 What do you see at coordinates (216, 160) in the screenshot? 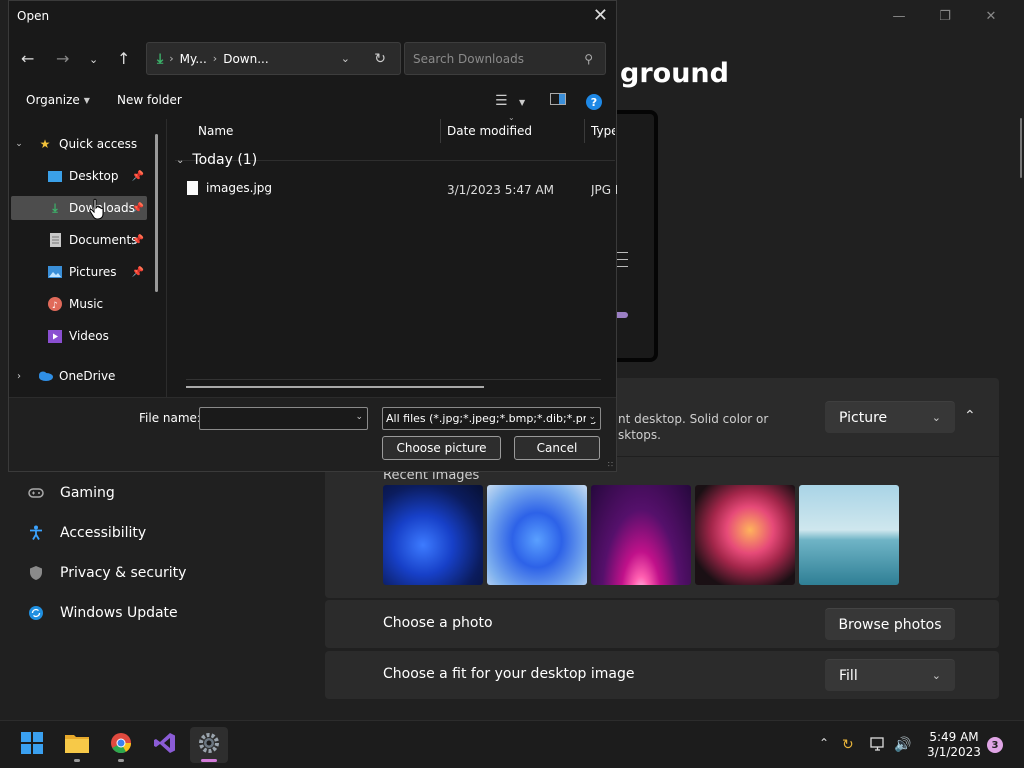
I see `group-header: ⌄ Today (1)` at bounding box center [216, 160].